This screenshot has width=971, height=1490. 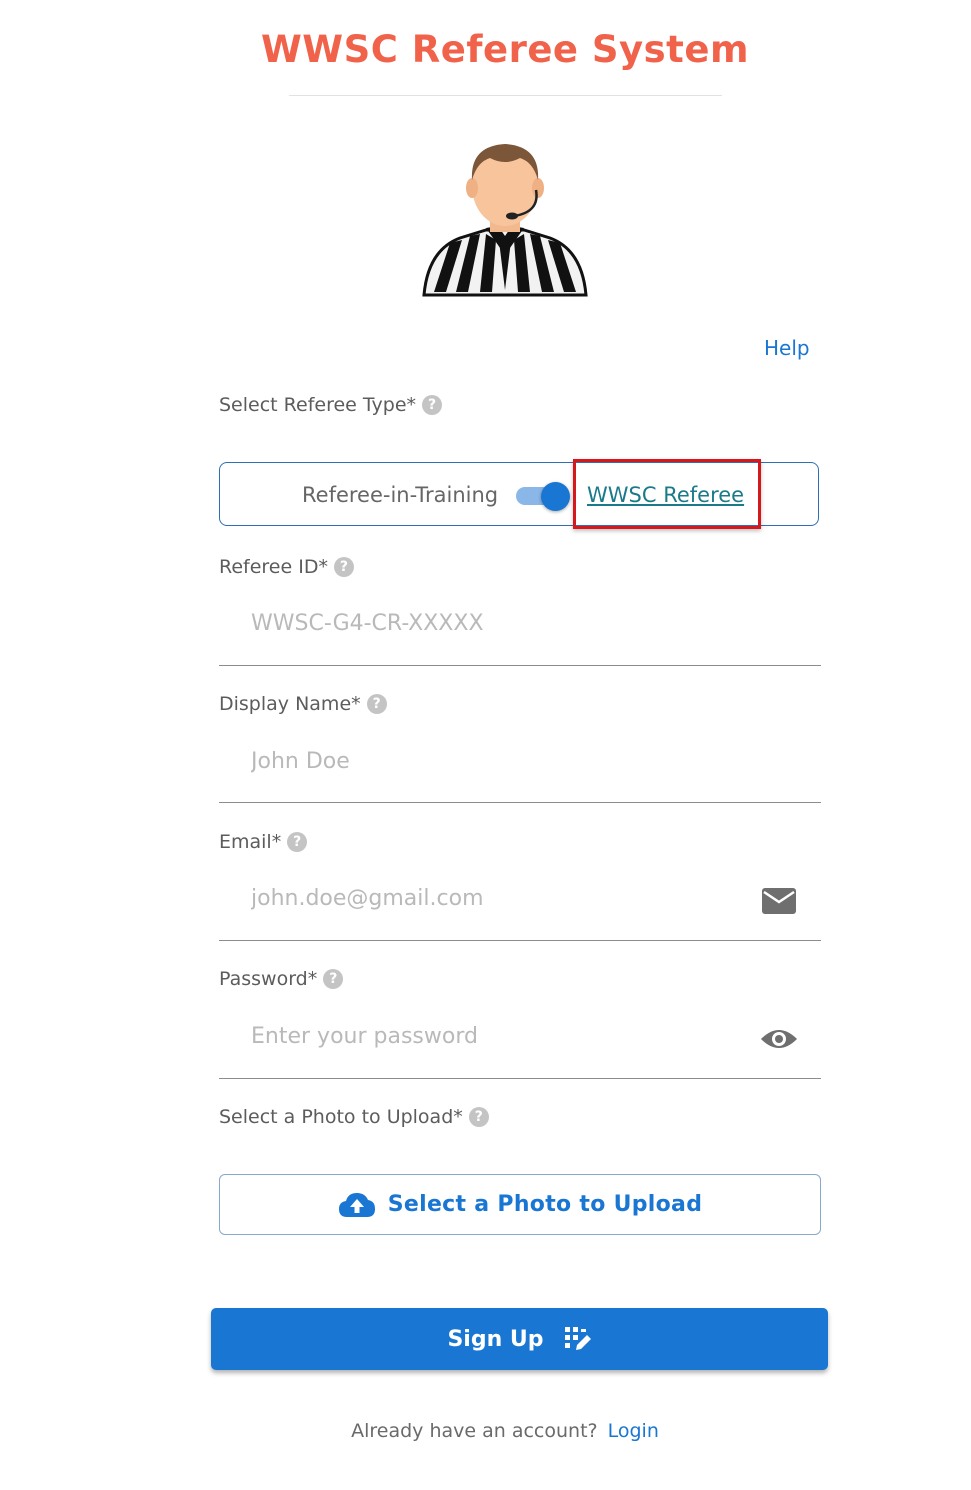 I want to click on password-input, so click(x=501, y=1036).